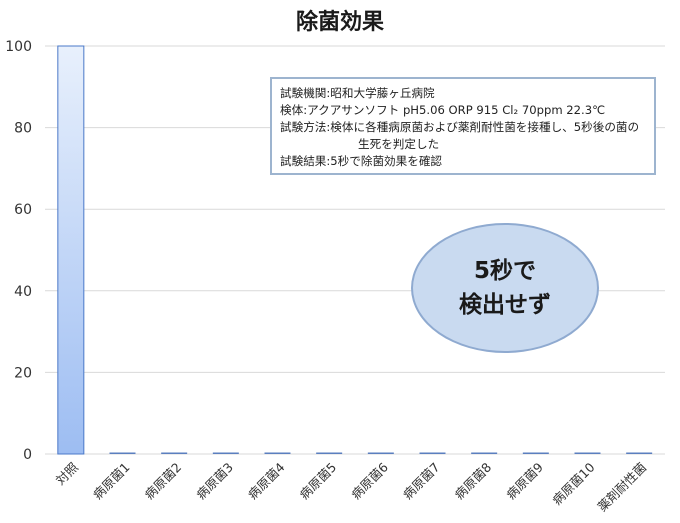  What do you see at coordinates (524, 480) in the screenshot?
I see `x-tick-label: 病原菌9` at bounding box center [524, 480].